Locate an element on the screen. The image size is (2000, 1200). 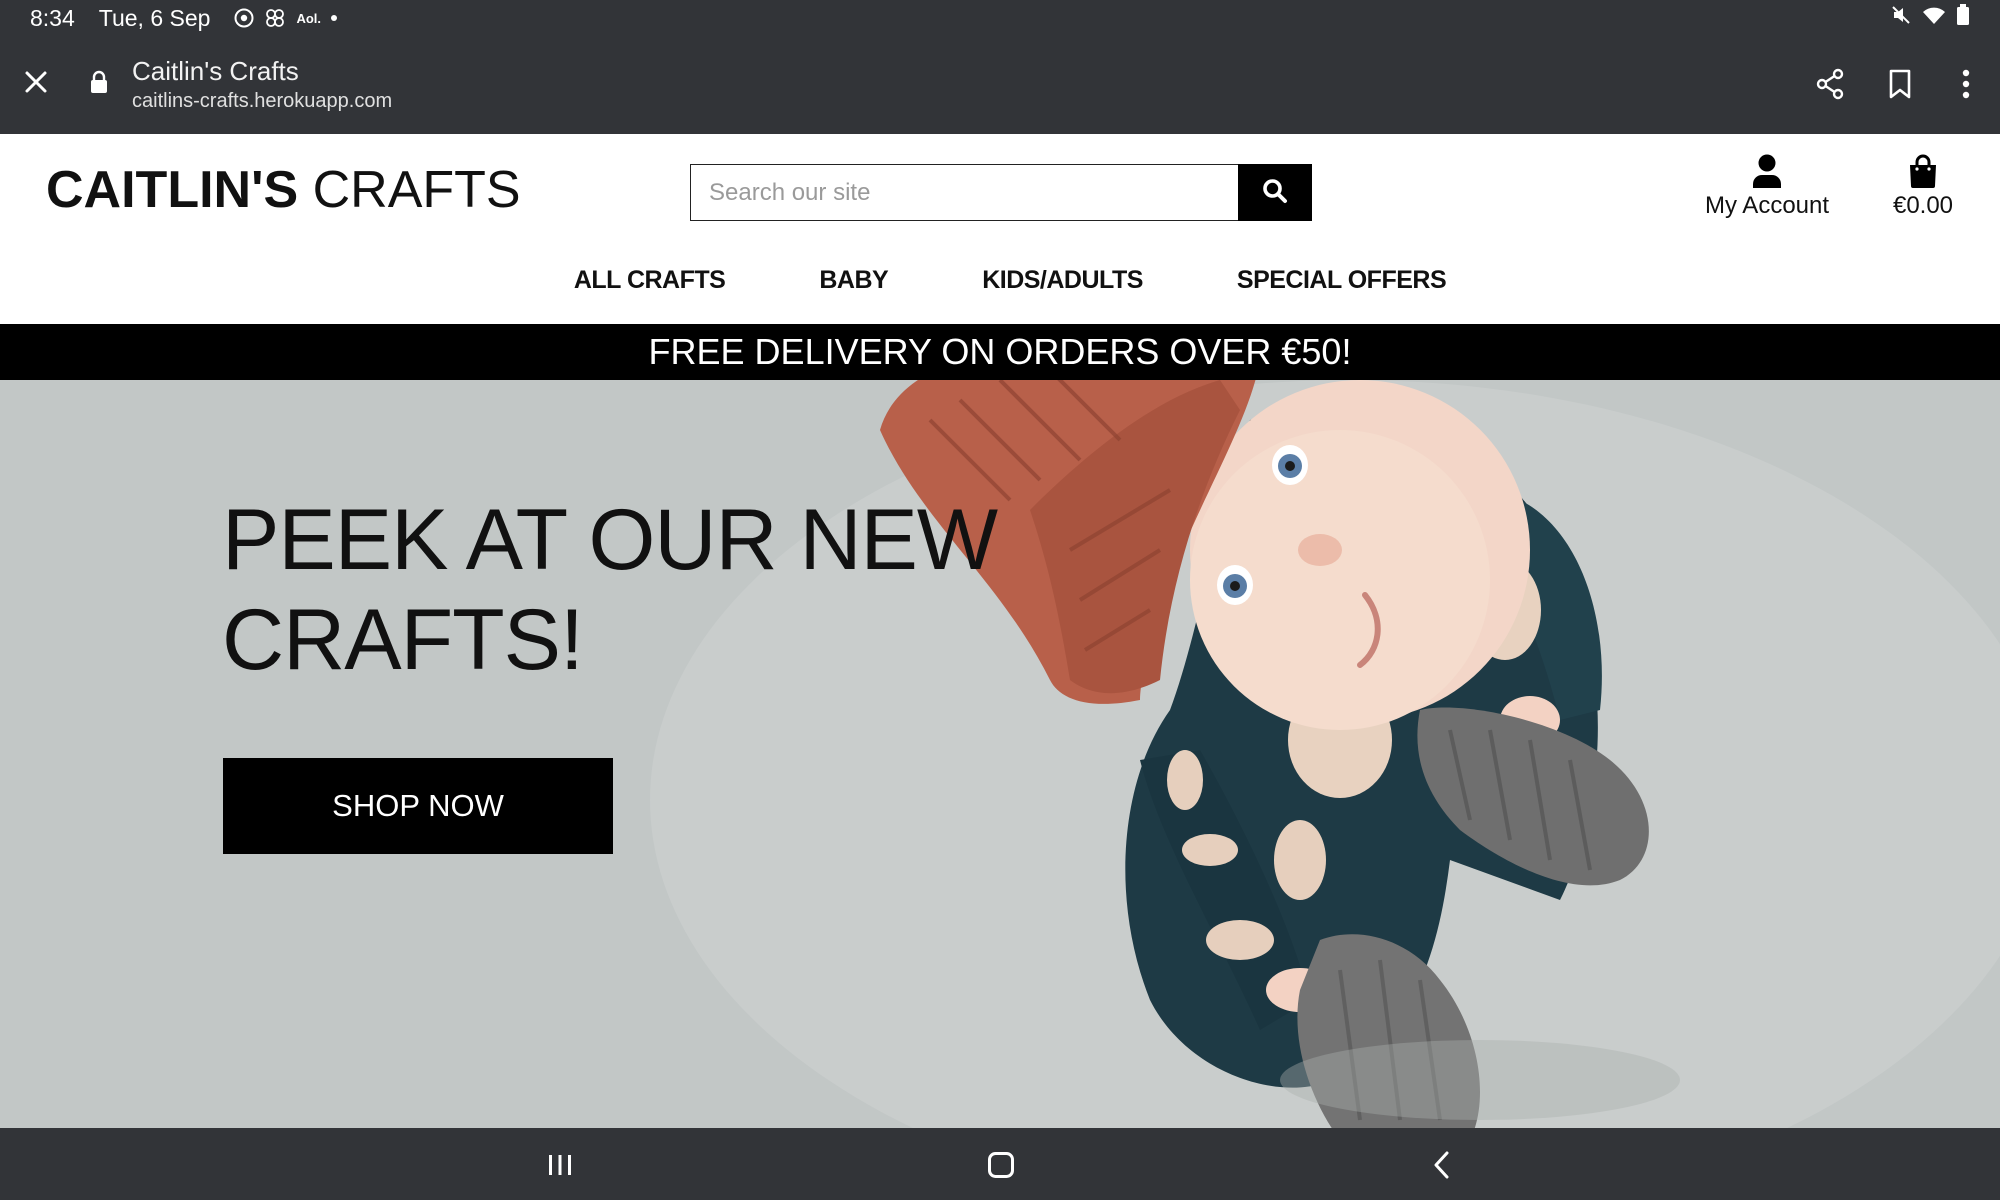
cart-total: €0.00 is located at coordinates (1923, 205).